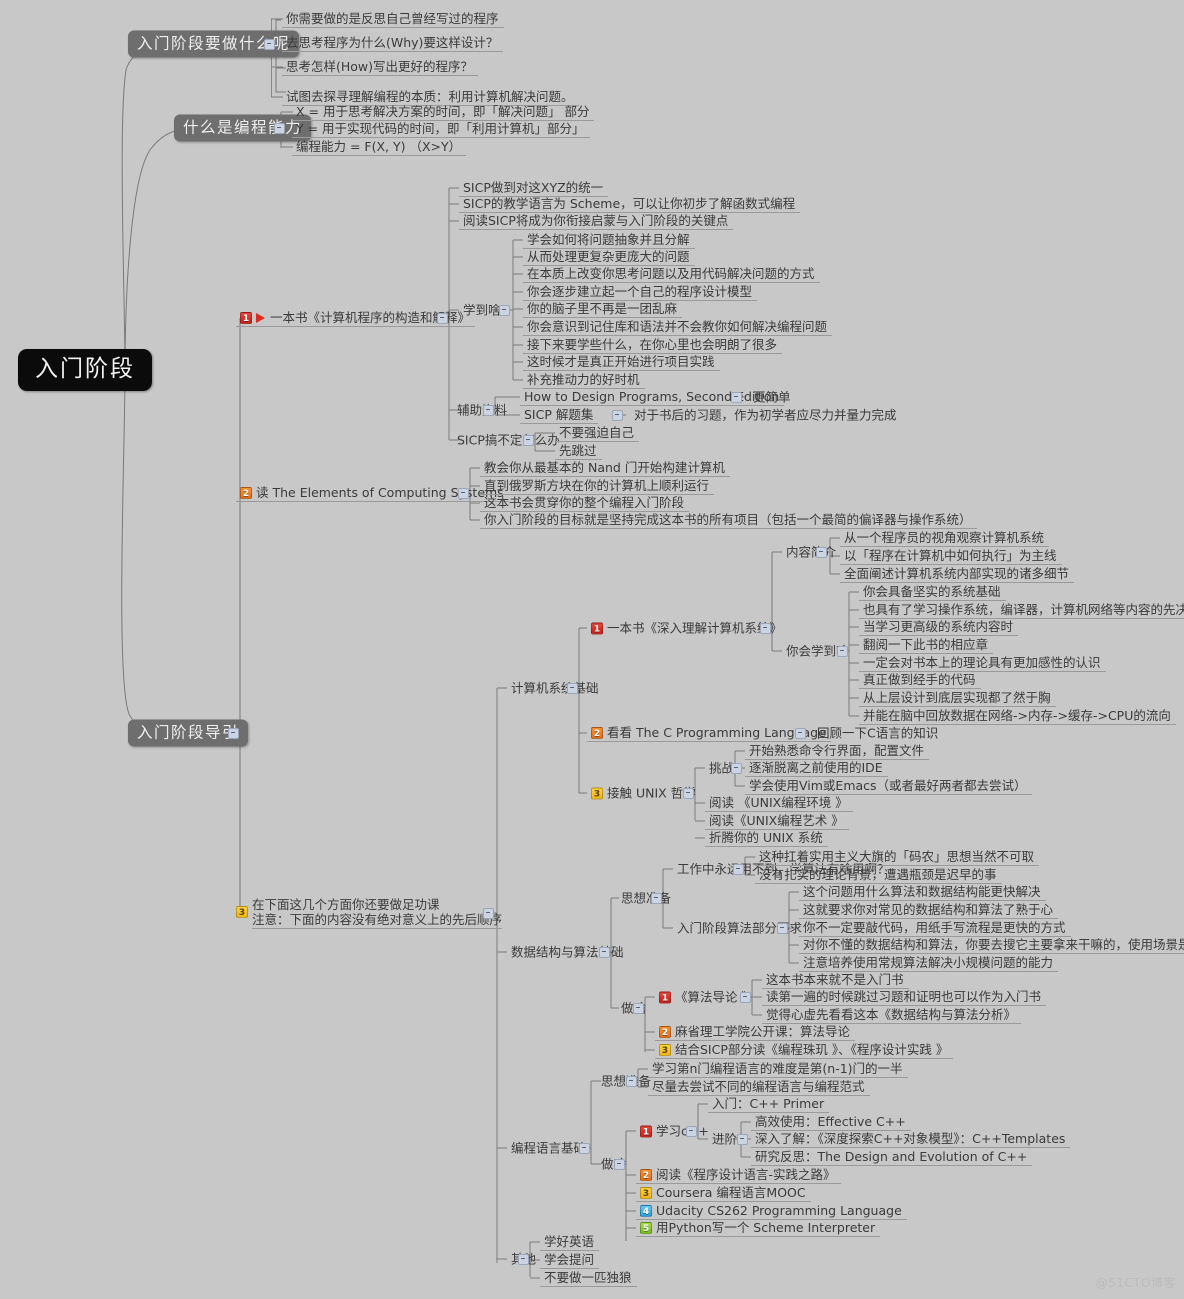  I want to click on list-item: 觉得心虚先看看这本《数据结构与算法分析》, so click(892, 1015).